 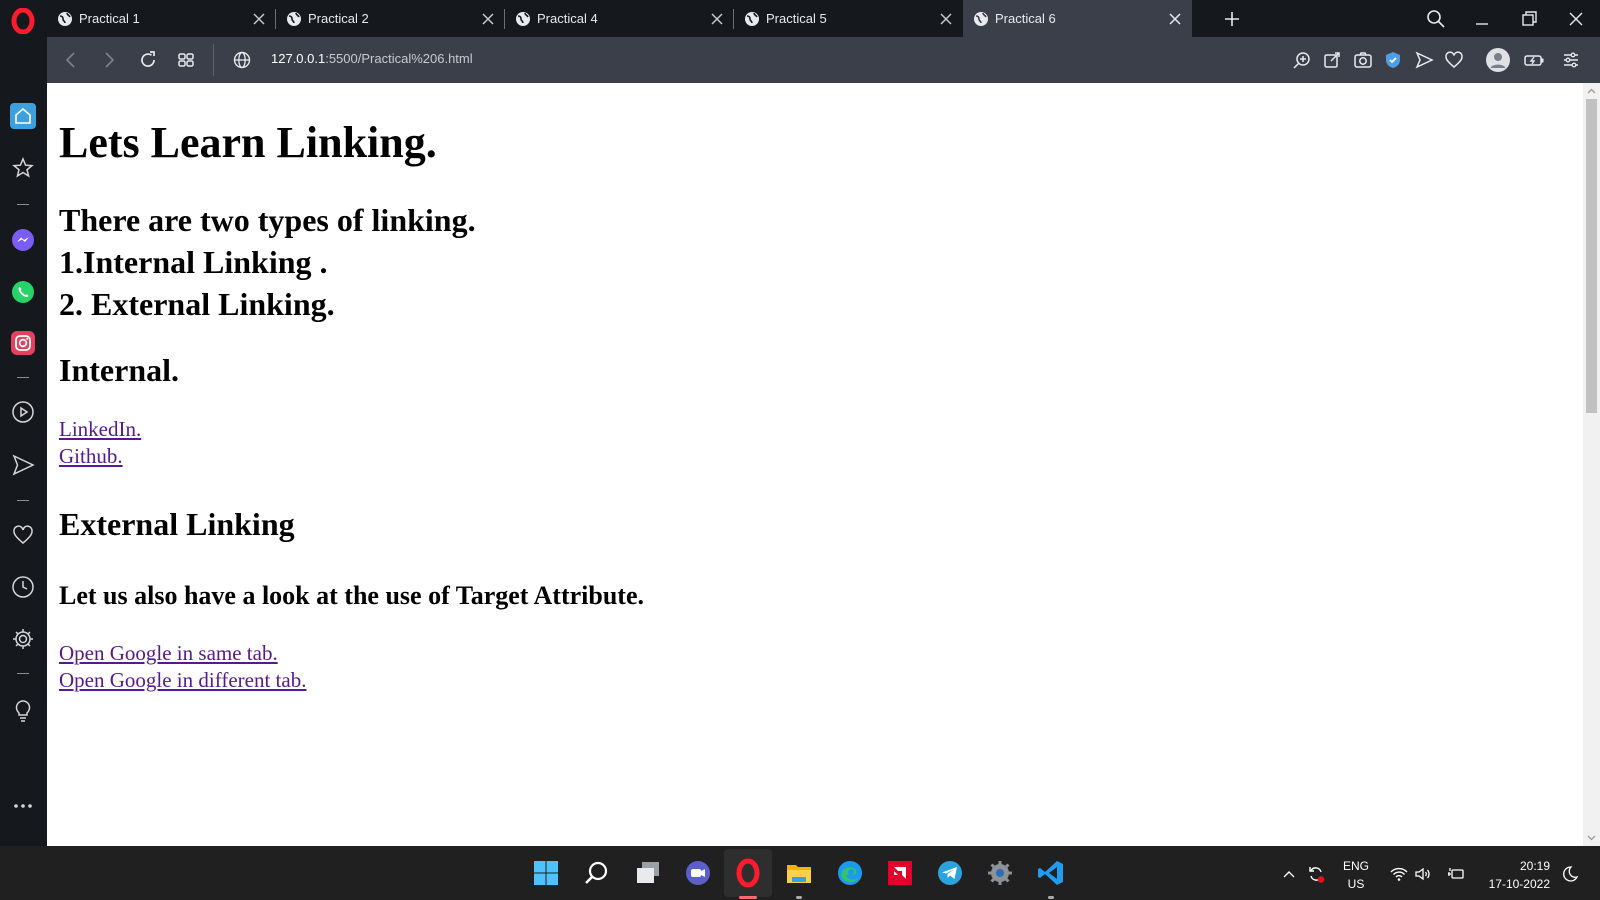 What do you see at coordinates (23, 343) in the screenshot?
I see `instagram-icon` at bounding box center [23, 343].